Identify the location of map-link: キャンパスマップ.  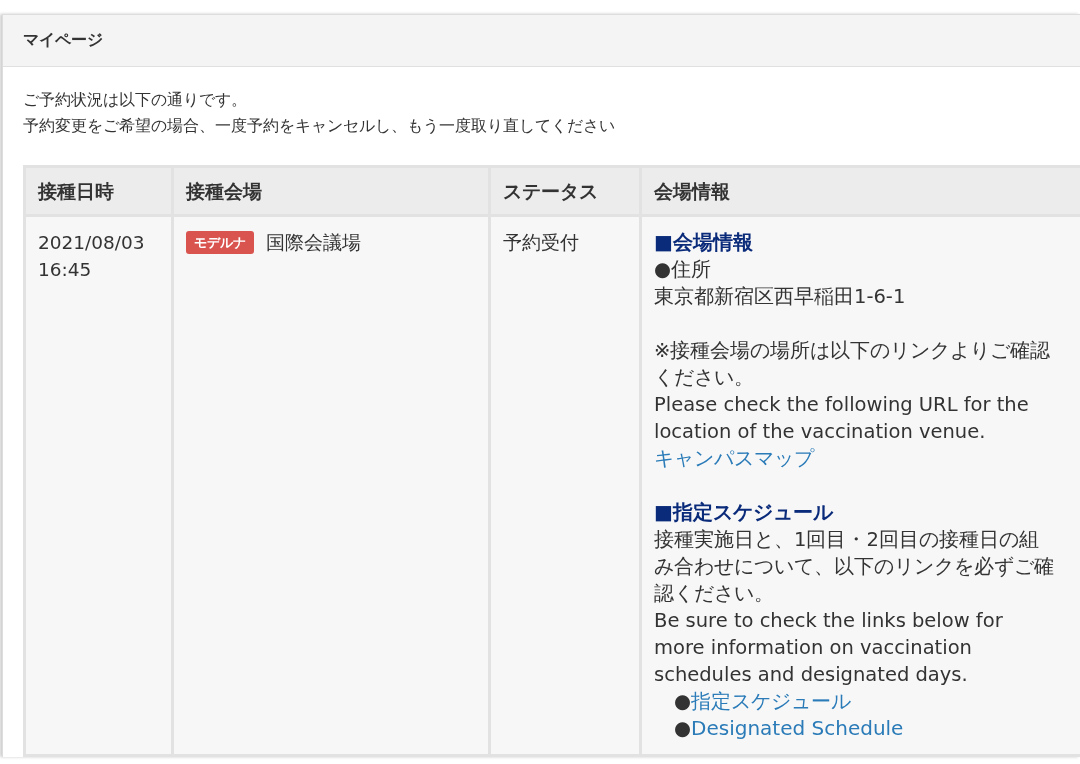
(734, 458).